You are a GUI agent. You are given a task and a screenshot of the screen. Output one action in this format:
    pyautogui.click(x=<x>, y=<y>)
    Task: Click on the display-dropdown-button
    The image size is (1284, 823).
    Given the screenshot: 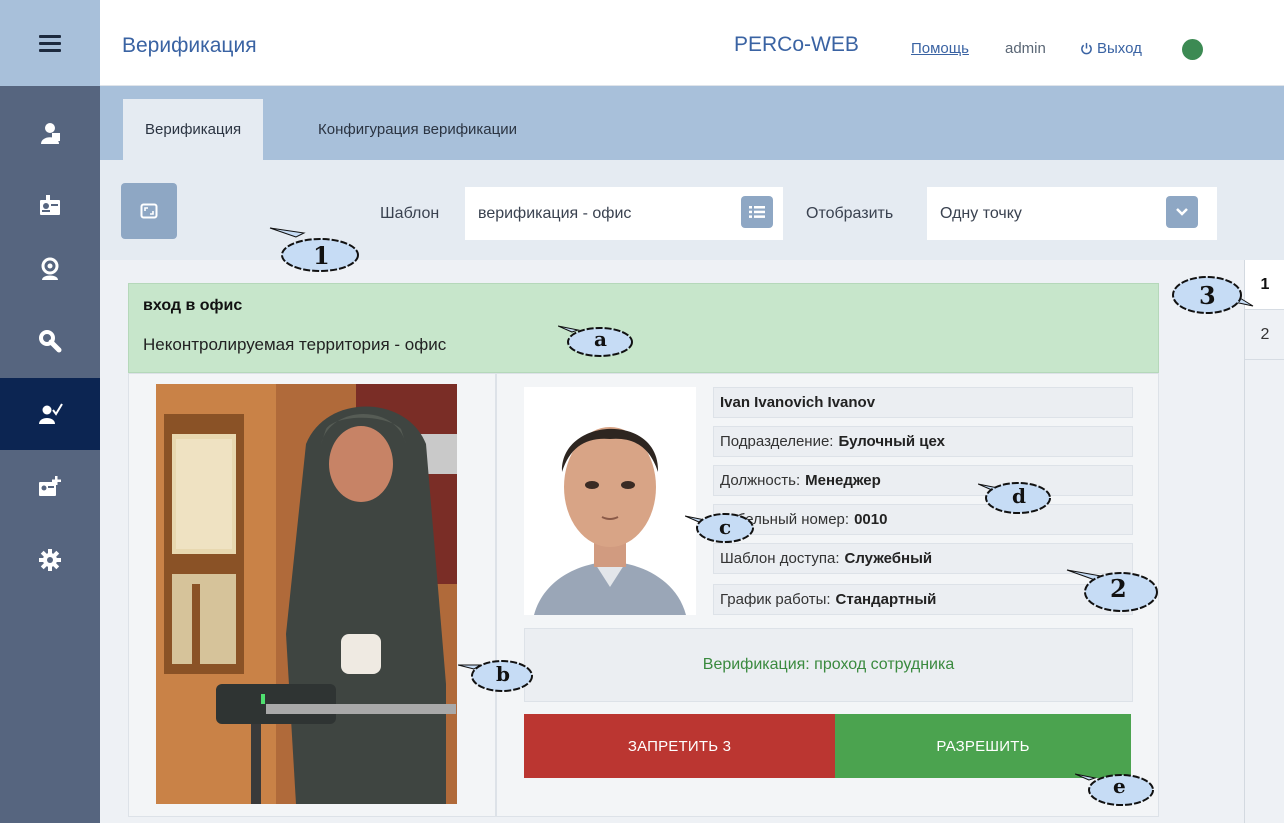 What is the action you would take?
    pyautogui.click(x=1182, y=212)
    